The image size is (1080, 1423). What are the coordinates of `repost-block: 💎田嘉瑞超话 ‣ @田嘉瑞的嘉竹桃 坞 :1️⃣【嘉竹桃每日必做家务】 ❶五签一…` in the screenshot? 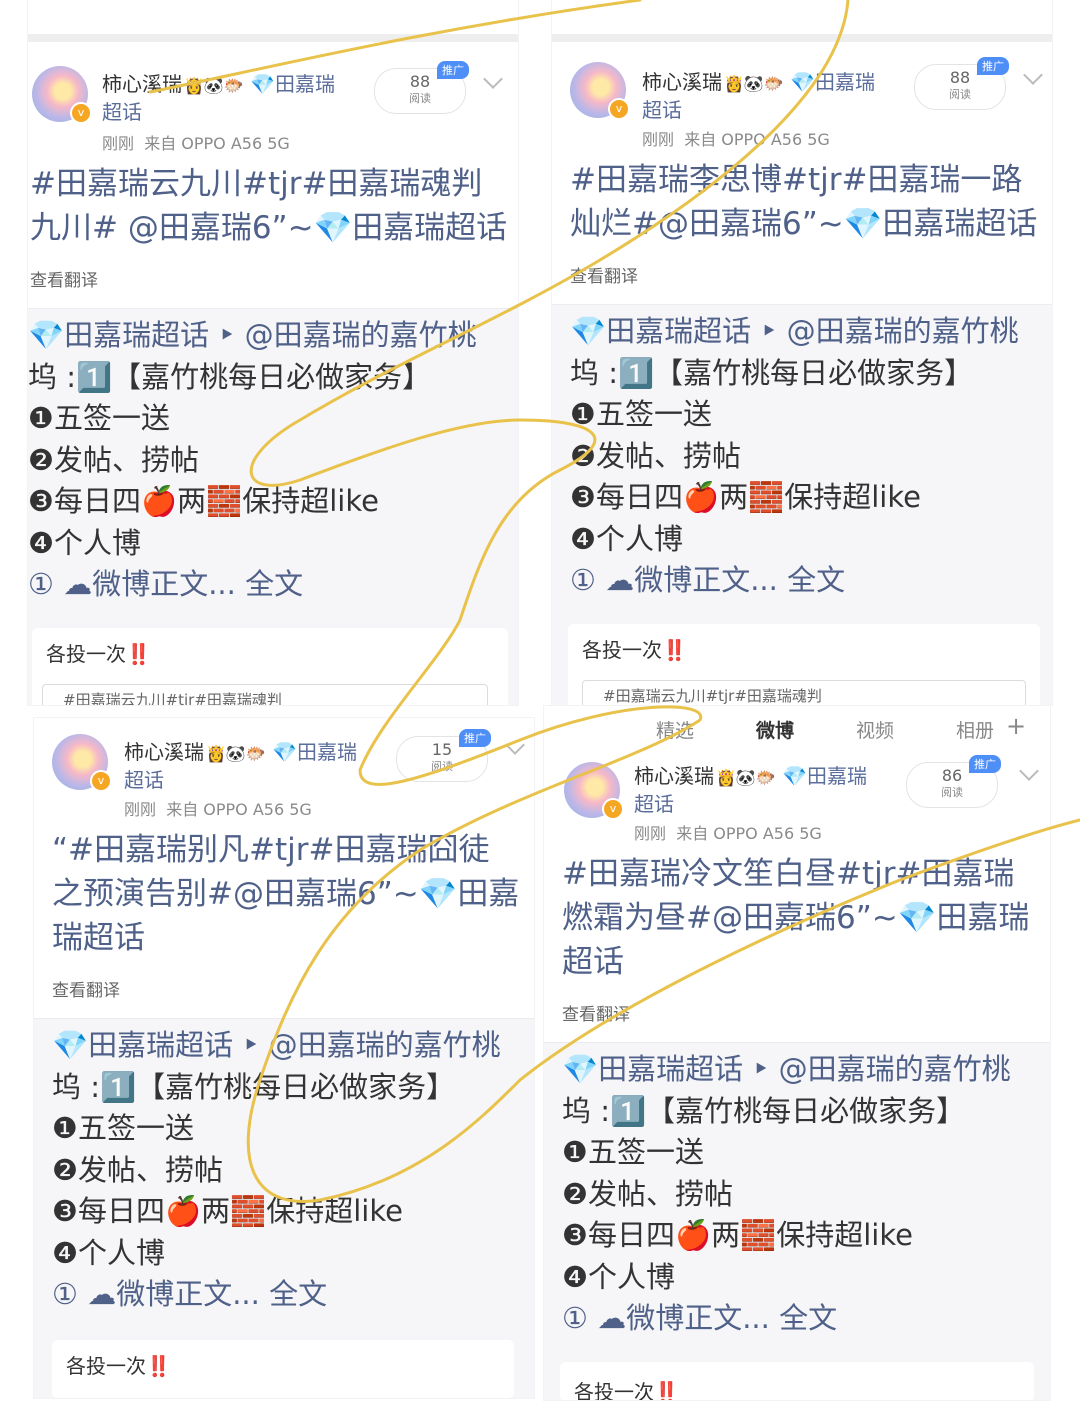 It's located at (797, 1221).